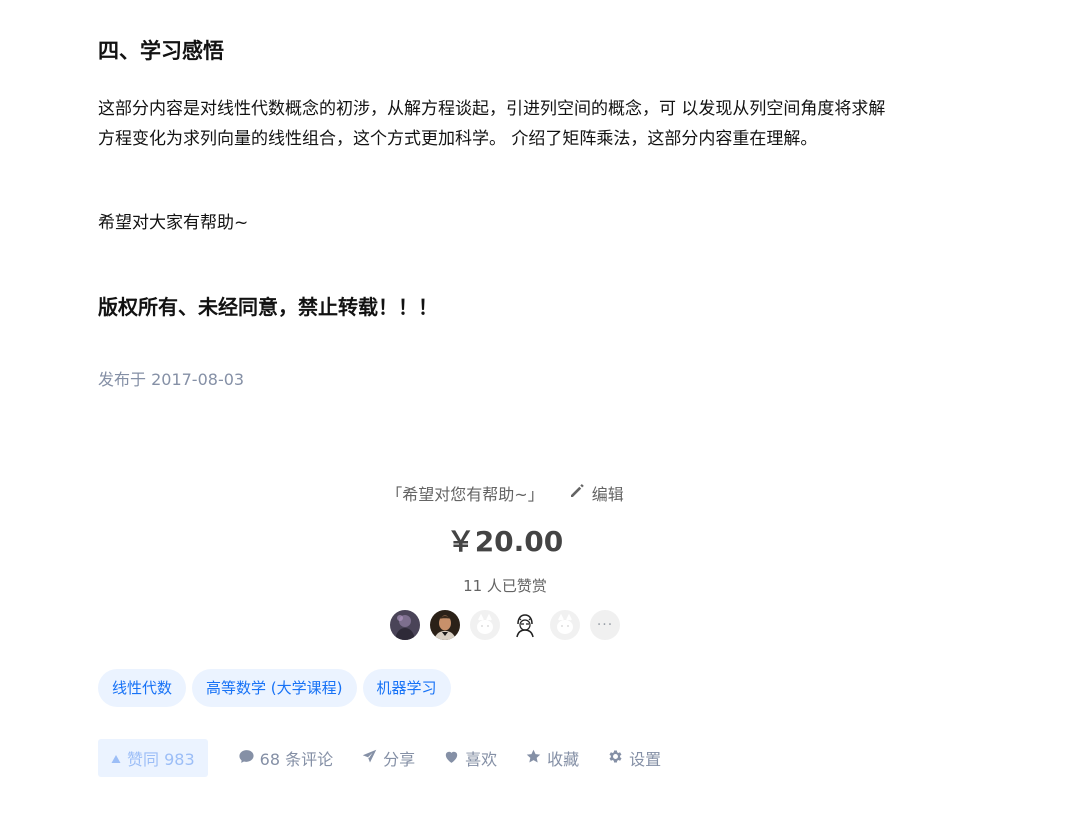  I want to click on settings-button: 设置, so click(634, 758).